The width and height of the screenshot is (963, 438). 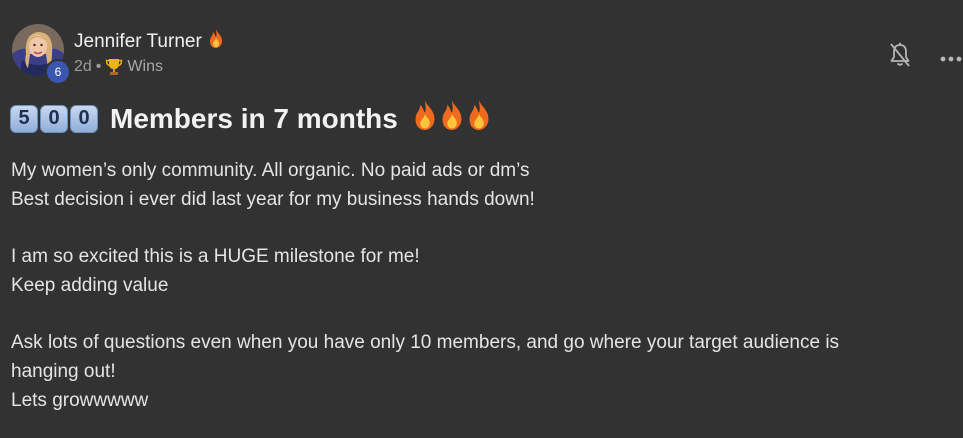 I want to click on title-flames, so click(x=452, y=118).